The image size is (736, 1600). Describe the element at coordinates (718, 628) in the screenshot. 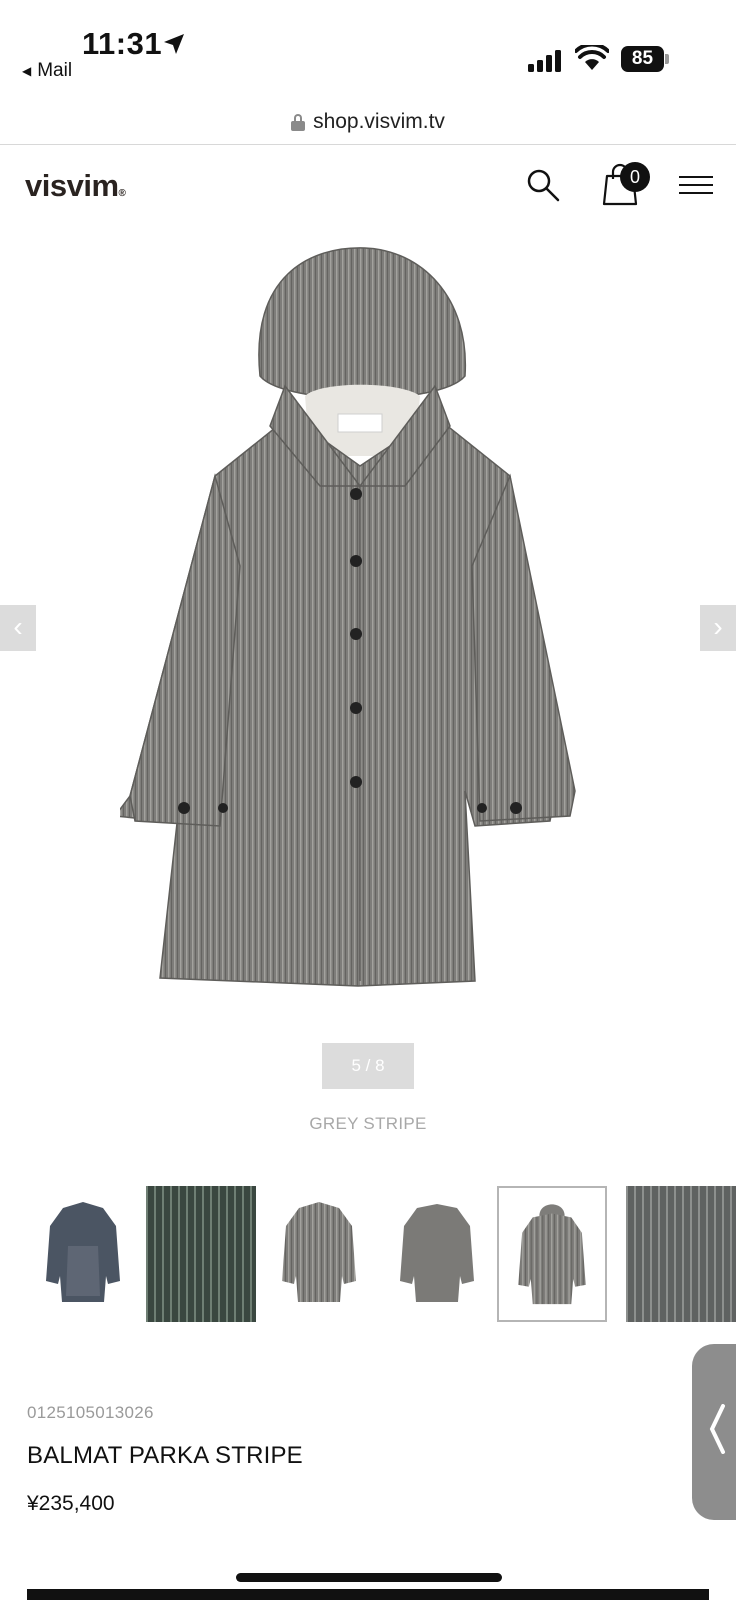

I see `next-image-button: ›` at that location.